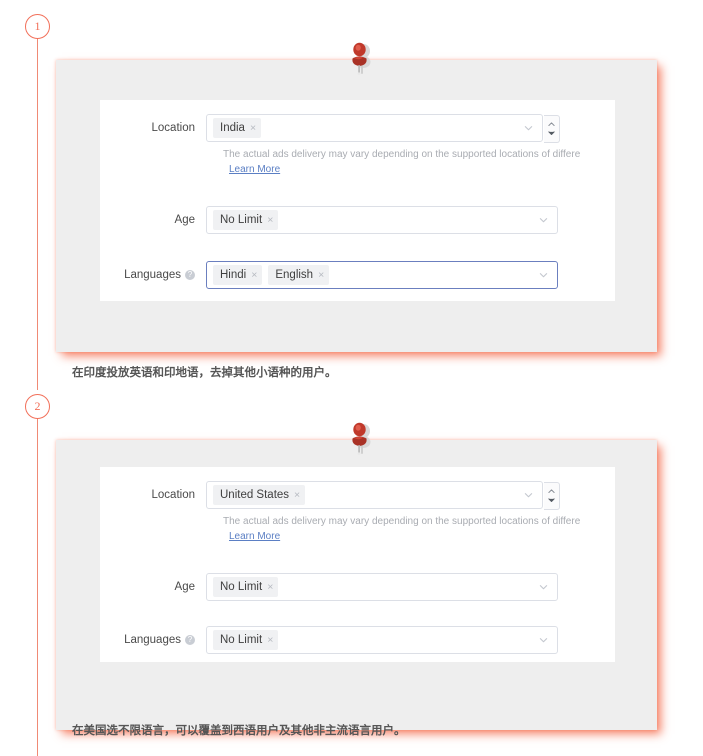  I want to click on field-row-languages: Languages? Hindi × English ×, so click(329, 275).